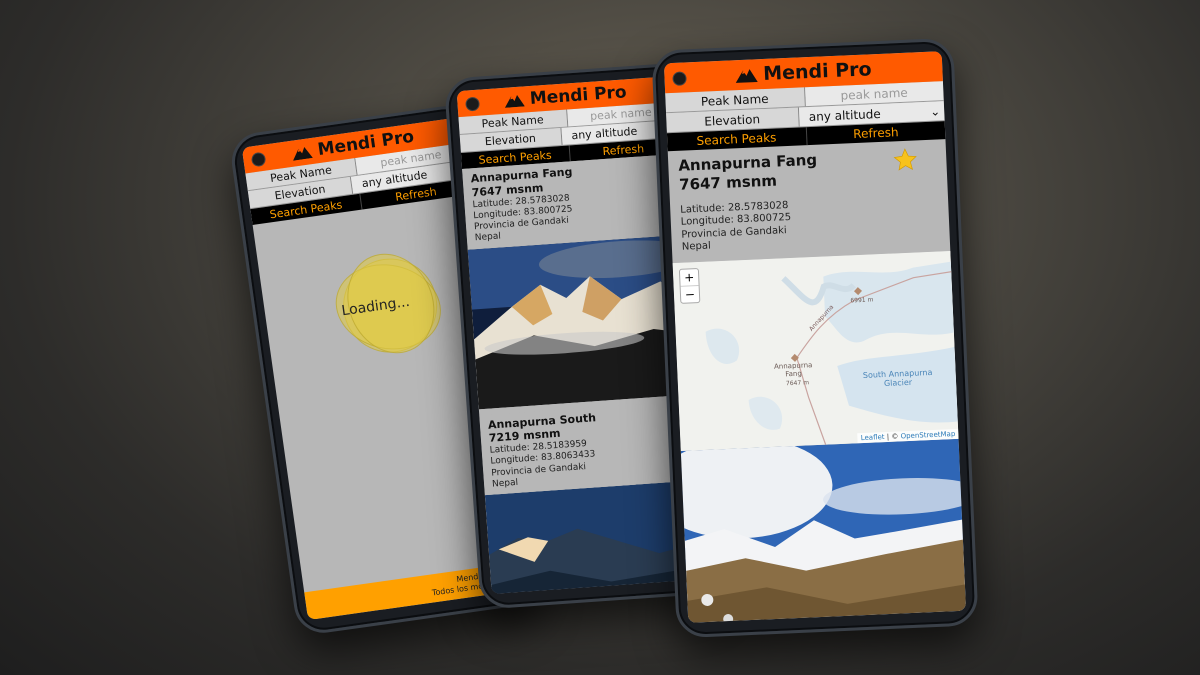  Describe the element at coordinates (689, 277) in the screenshot. I see `zoom-in-button: +` at that location.